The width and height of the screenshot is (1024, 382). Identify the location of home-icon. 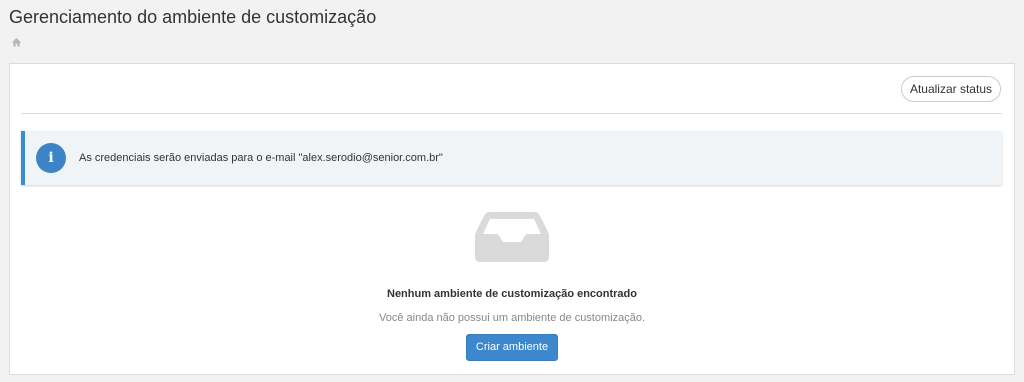
(16, 42).